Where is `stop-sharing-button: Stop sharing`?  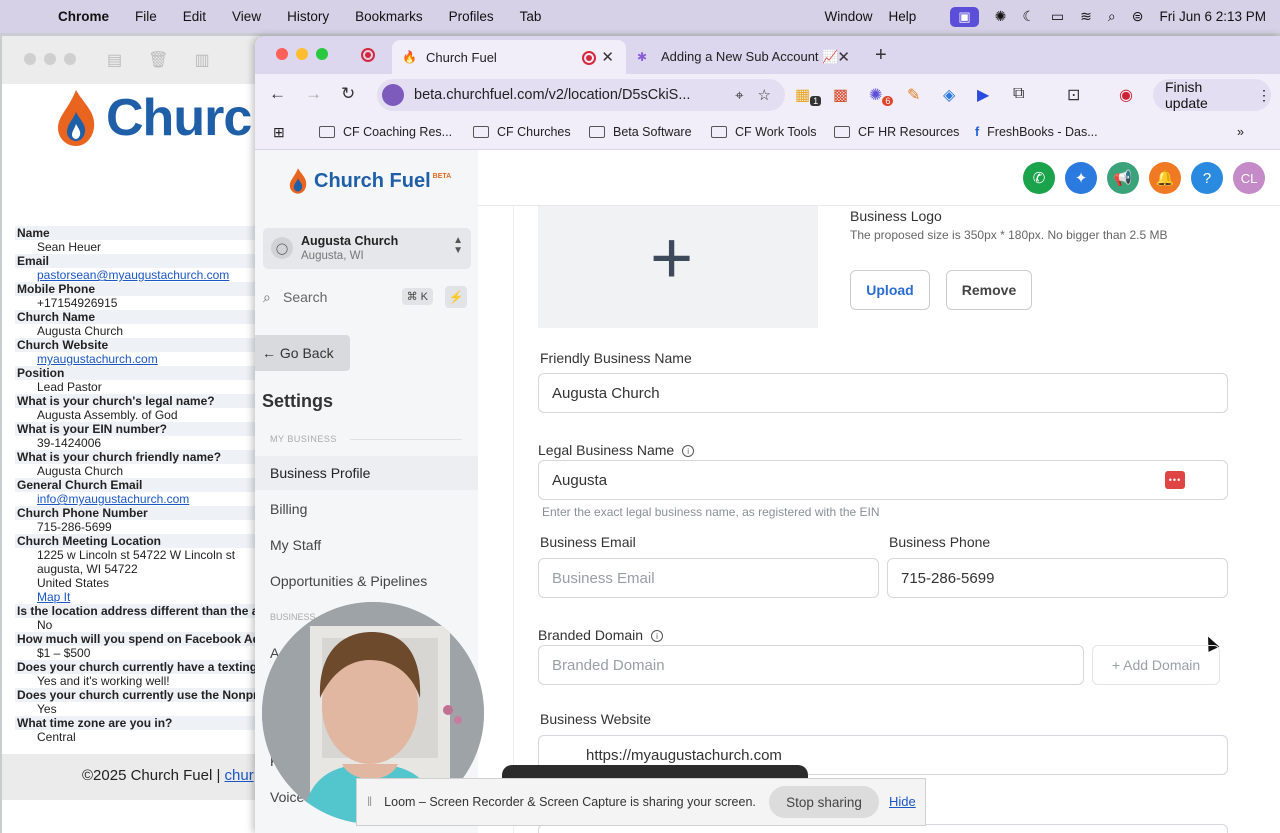 stop-sharing-button: Stop sharing is located at coordinates (824, 802).